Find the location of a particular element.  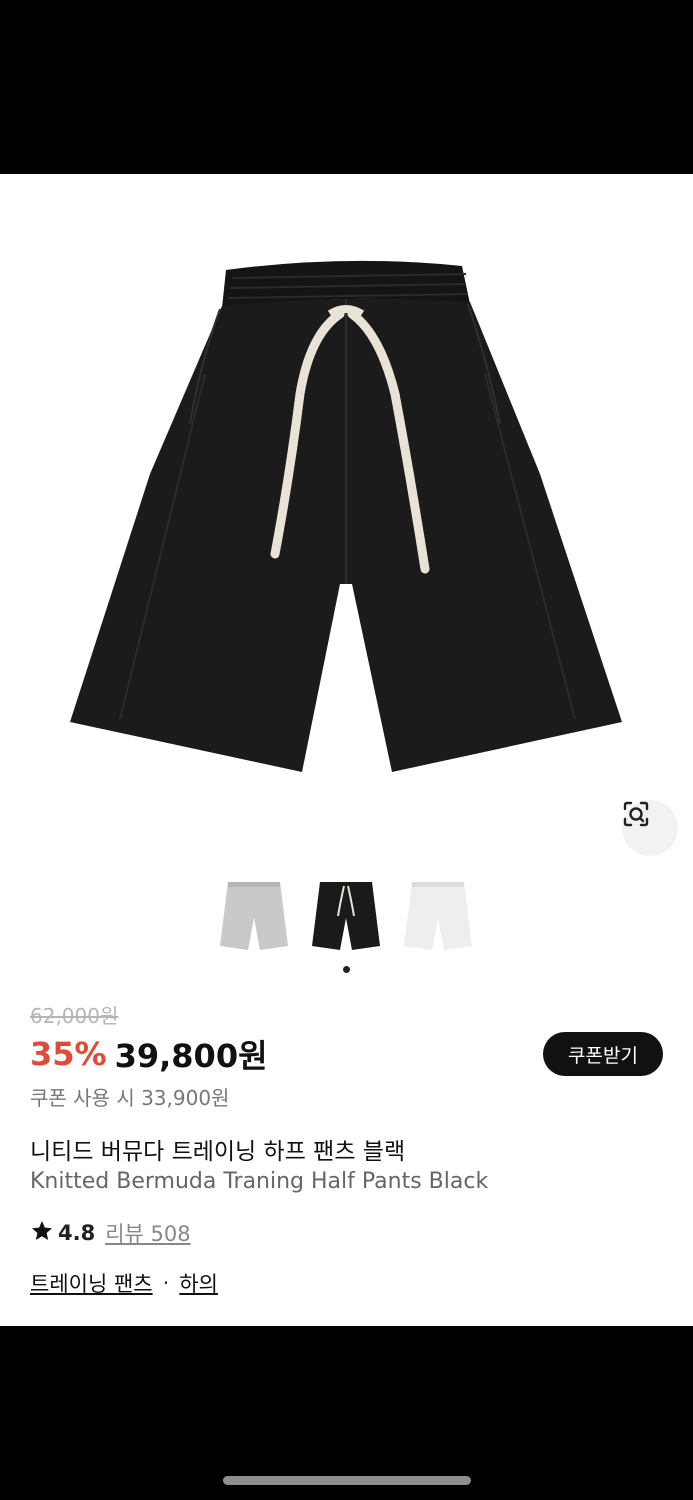

discount-rate: 35% is located at coordinates (68, 1054).